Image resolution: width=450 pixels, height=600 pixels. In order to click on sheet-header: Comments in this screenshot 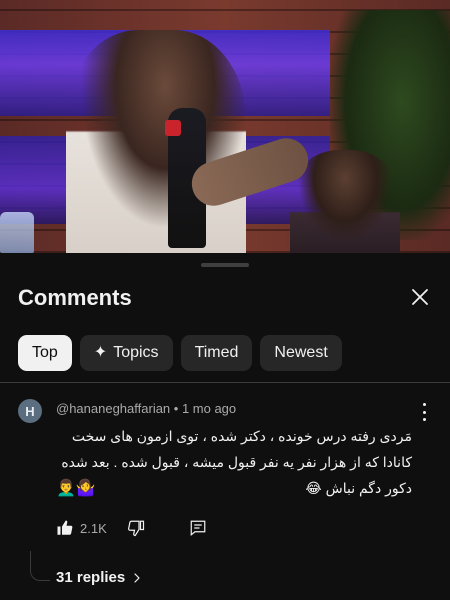, I will do `click(225, 298)`.